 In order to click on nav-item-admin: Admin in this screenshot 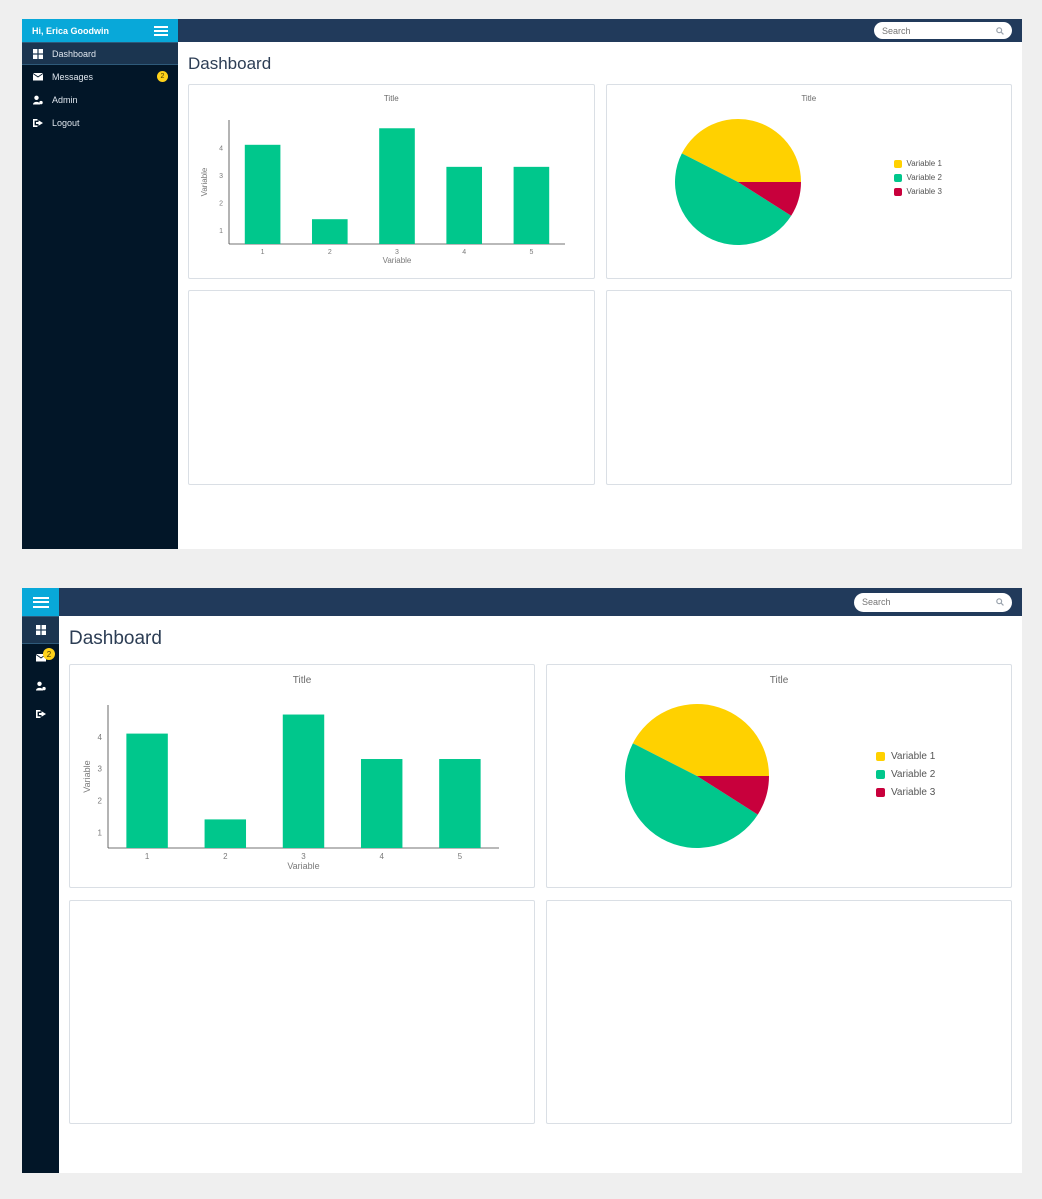, I will do `click(100, 99)`.